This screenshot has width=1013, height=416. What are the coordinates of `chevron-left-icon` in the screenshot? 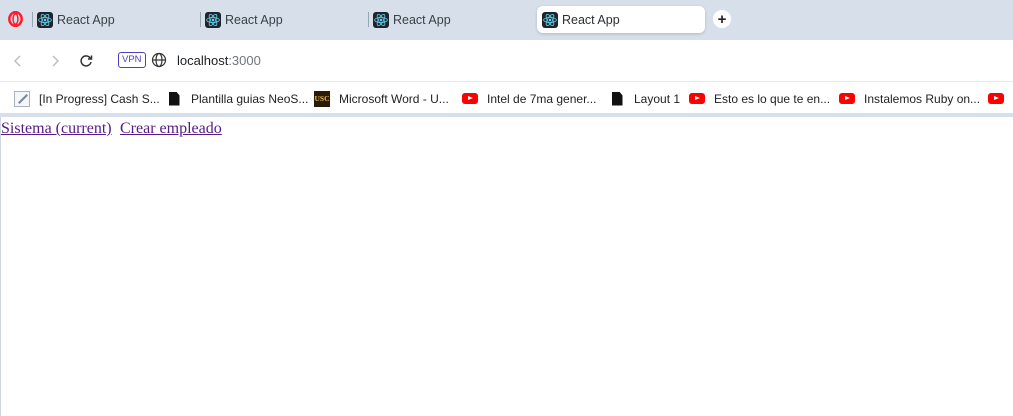 It's located at (17, 61).